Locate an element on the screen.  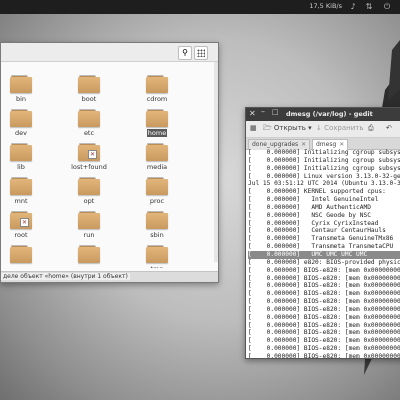
file-item: cdrom is located at coordinates (157, 89).